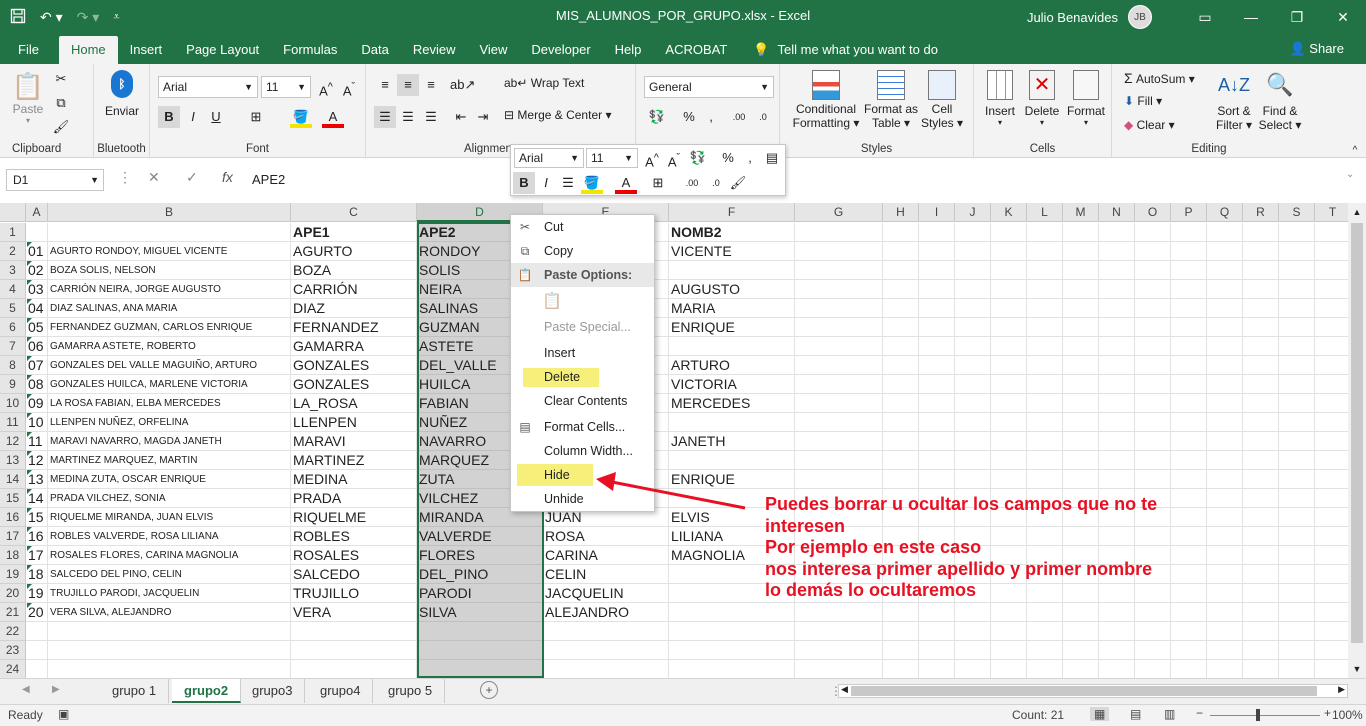 The width and height of the screenshot is (1366, 726). Describe the element at coordinates (1297, 384) in the screenshot. I see `cell-s9` at that location.